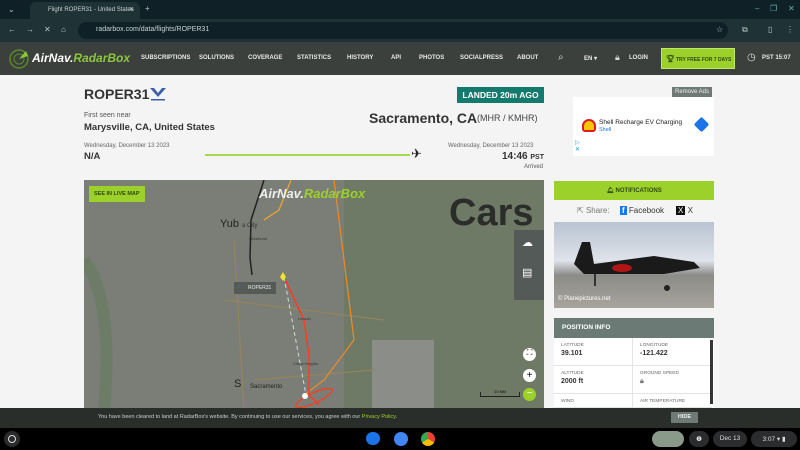 The width and height of the screenshot is (800, 450). I want to click on scrollbar, so click(711, 372).